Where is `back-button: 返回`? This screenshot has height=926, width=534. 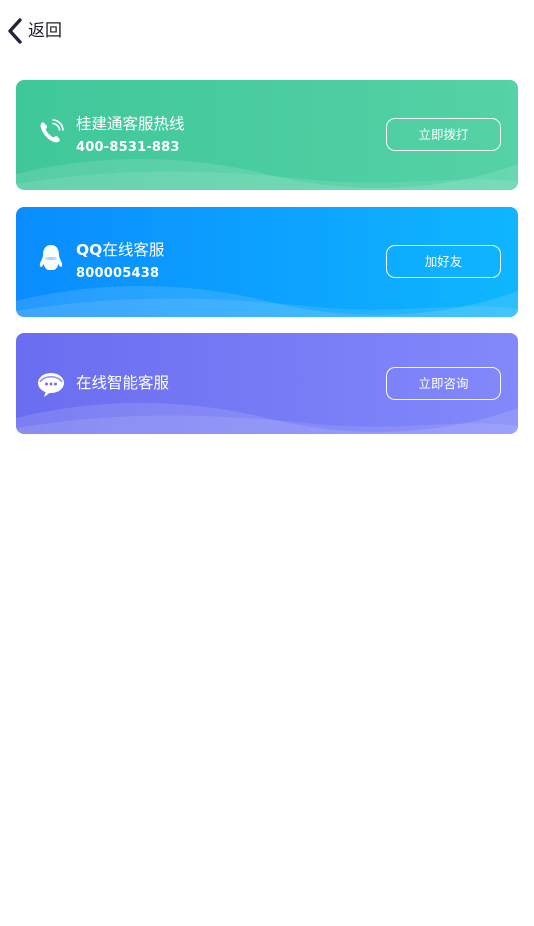
back-button: 返回 is located at coordinates (34, 31).